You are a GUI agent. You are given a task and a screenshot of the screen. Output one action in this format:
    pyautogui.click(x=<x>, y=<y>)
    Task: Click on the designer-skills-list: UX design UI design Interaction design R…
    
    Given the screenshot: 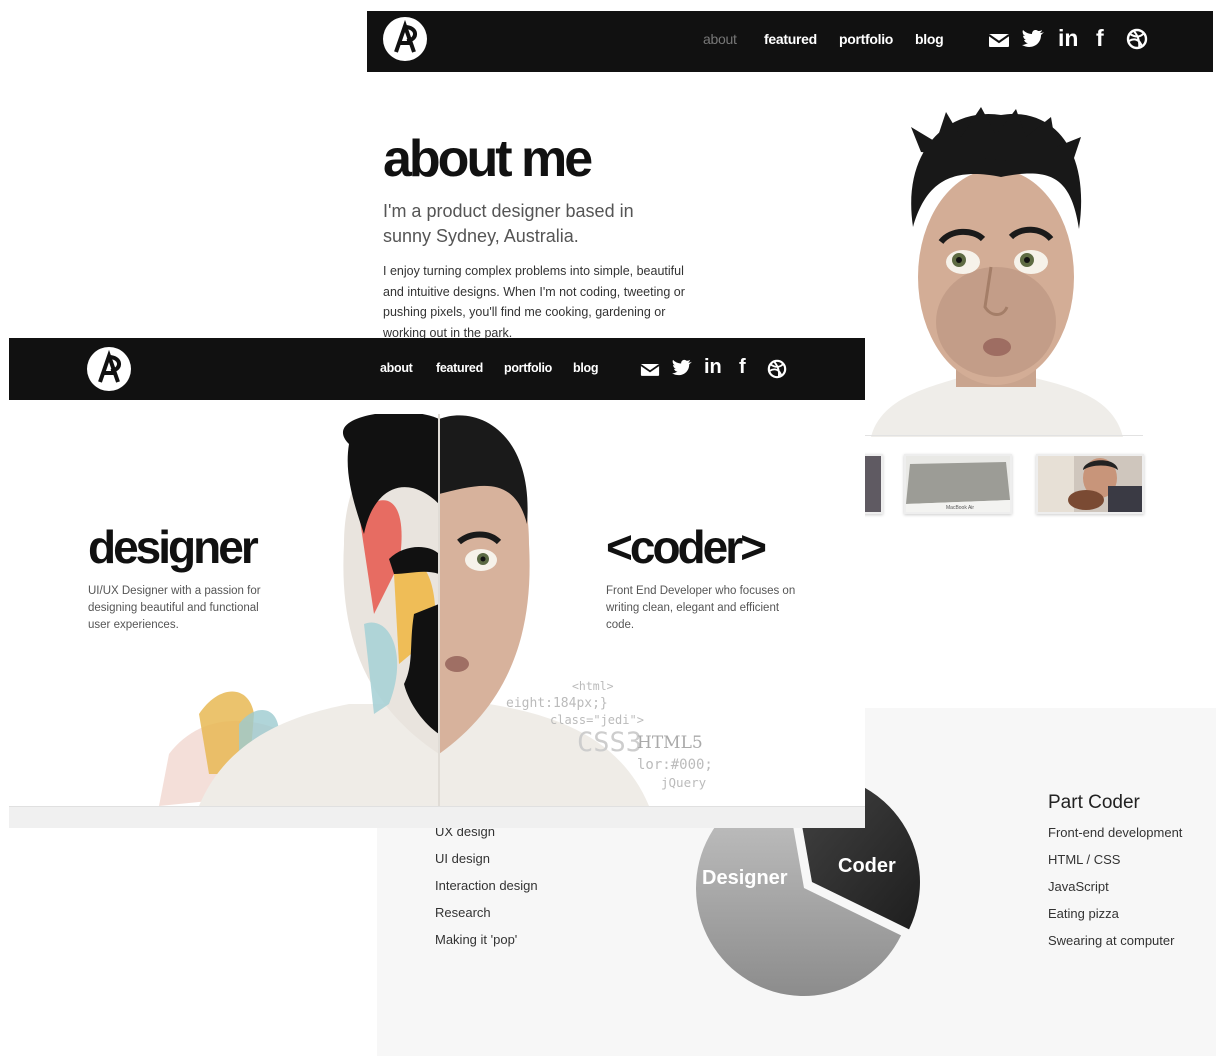 What is the action you would take?
    pyautogui.click(x=486, y=891)
    